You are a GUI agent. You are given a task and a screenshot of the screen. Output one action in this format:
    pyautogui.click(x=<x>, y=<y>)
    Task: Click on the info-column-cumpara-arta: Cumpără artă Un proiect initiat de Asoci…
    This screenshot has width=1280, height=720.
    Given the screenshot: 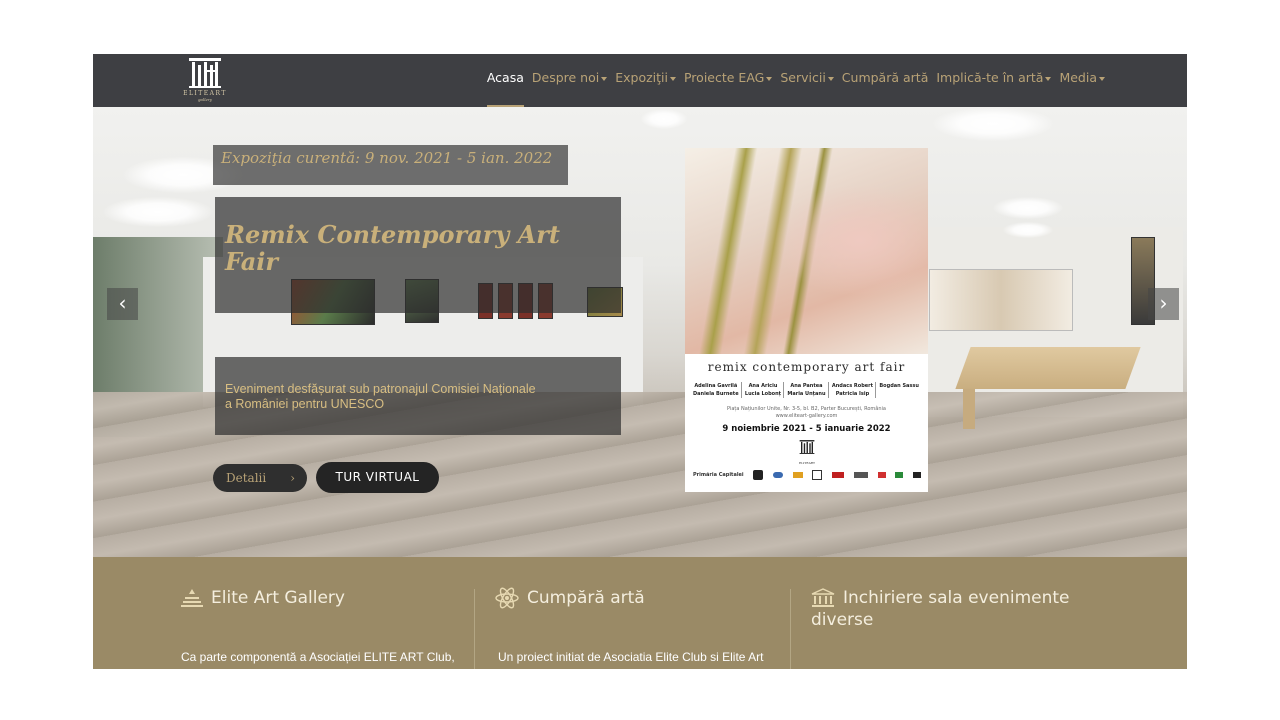 What is the action you would take?
    pyautogui.click(x=645, y=625)
    